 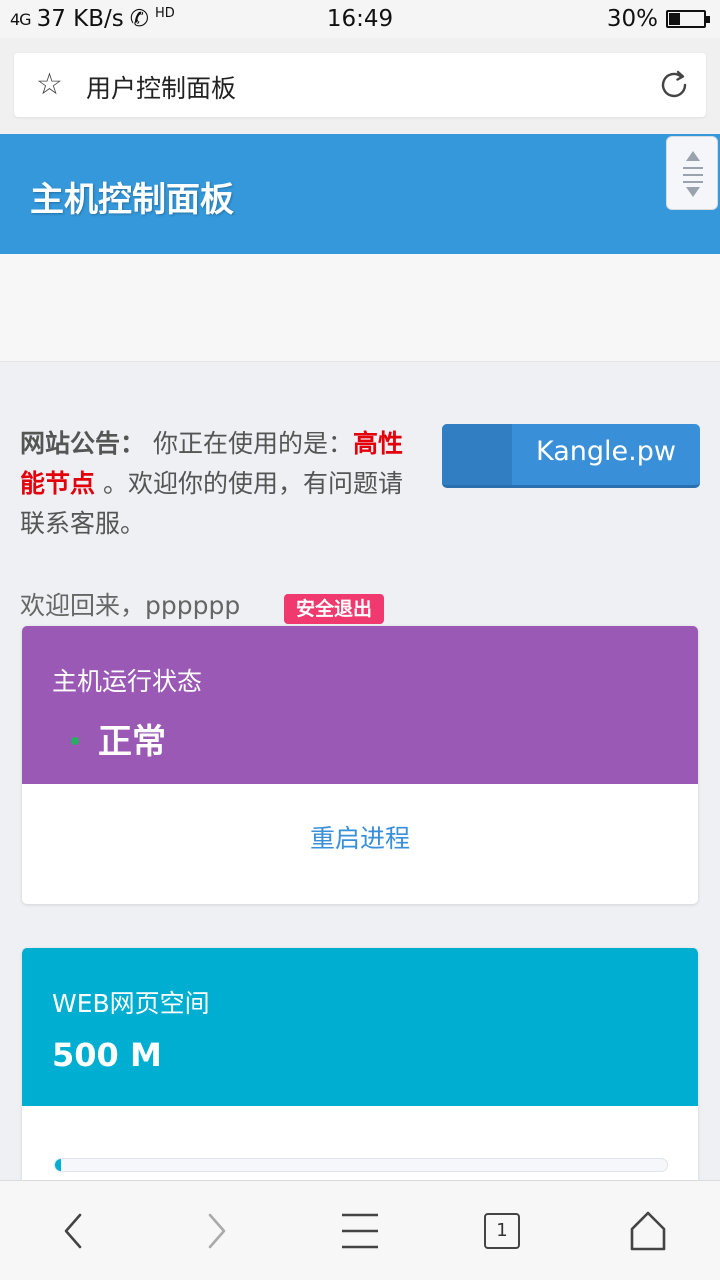 I want to click on host-status-title: 主机运行状态, so click(x=127, y=681).